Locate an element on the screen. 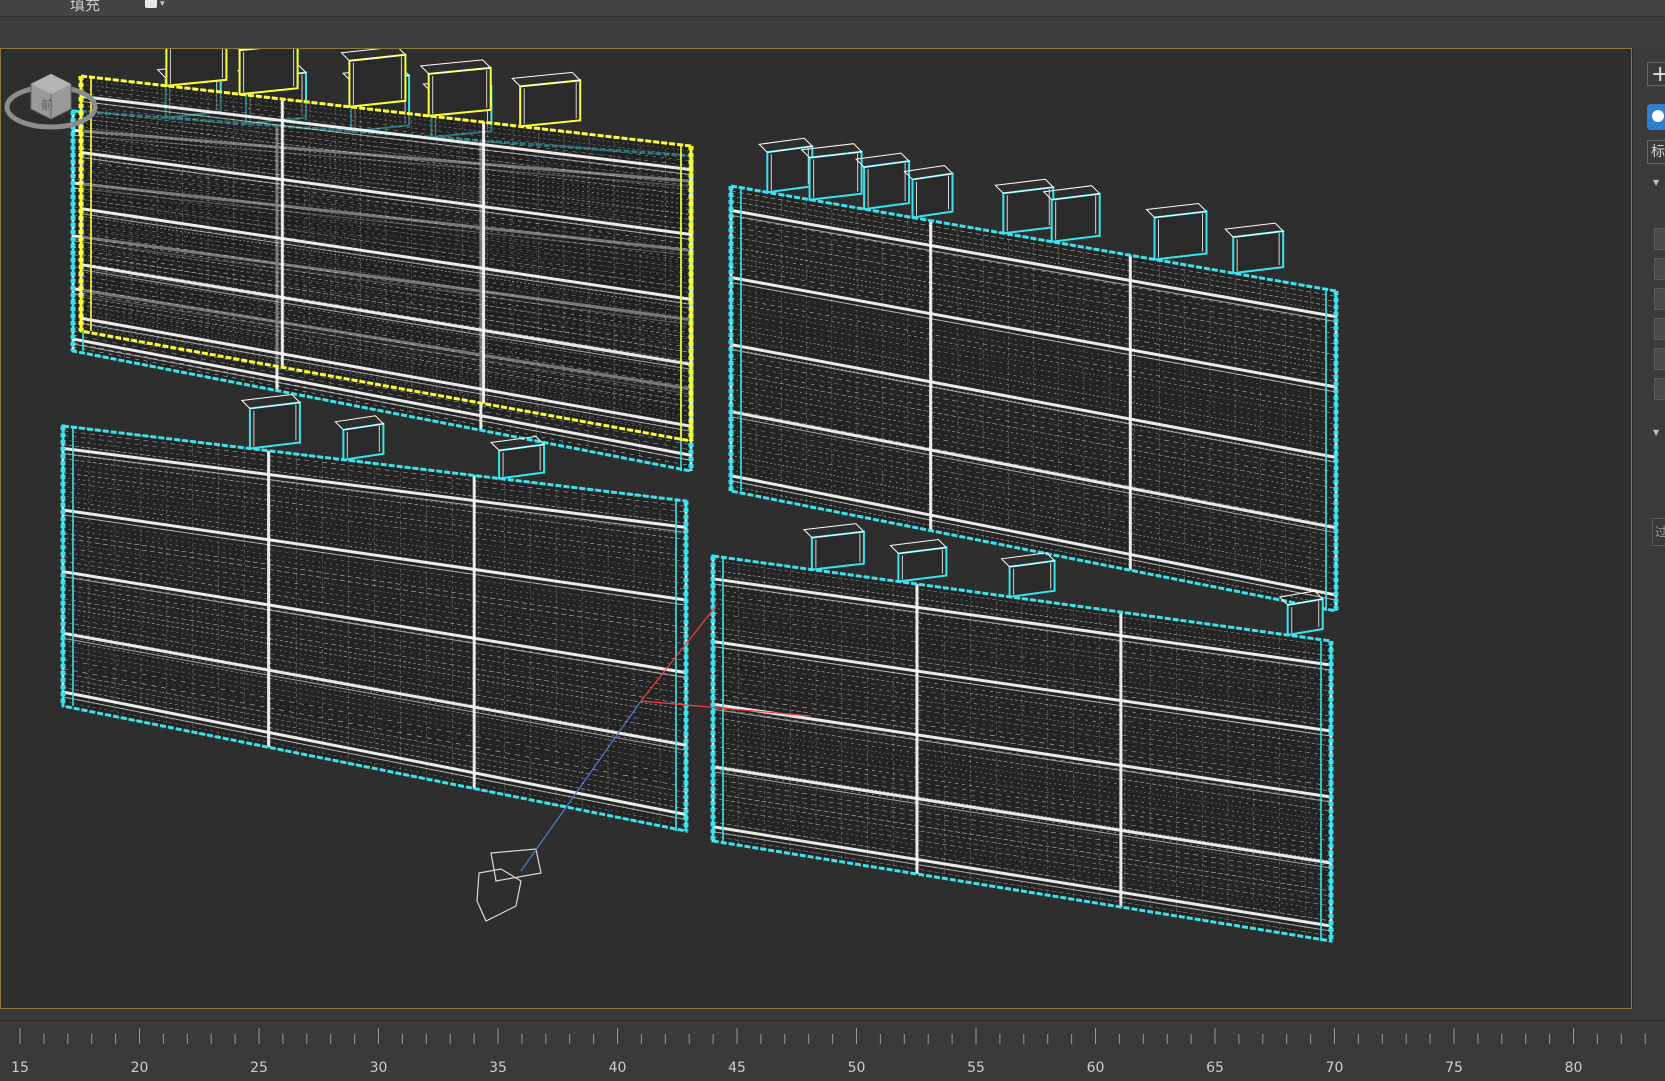 The height and width of the screenshot is (1081, 1665). standard-primitives-dropdown: 标 is located at coordinates (1656, 152).